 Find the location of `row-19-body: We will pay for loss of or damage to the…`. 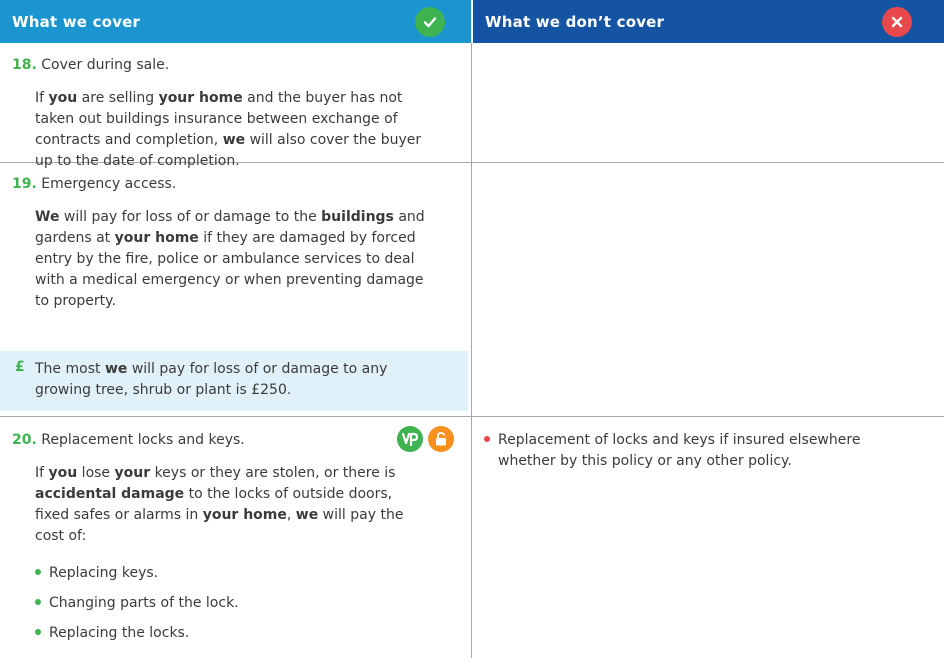

row-19-body: We will pay for loss of or damage to the… is located at coordinates (230, 259).